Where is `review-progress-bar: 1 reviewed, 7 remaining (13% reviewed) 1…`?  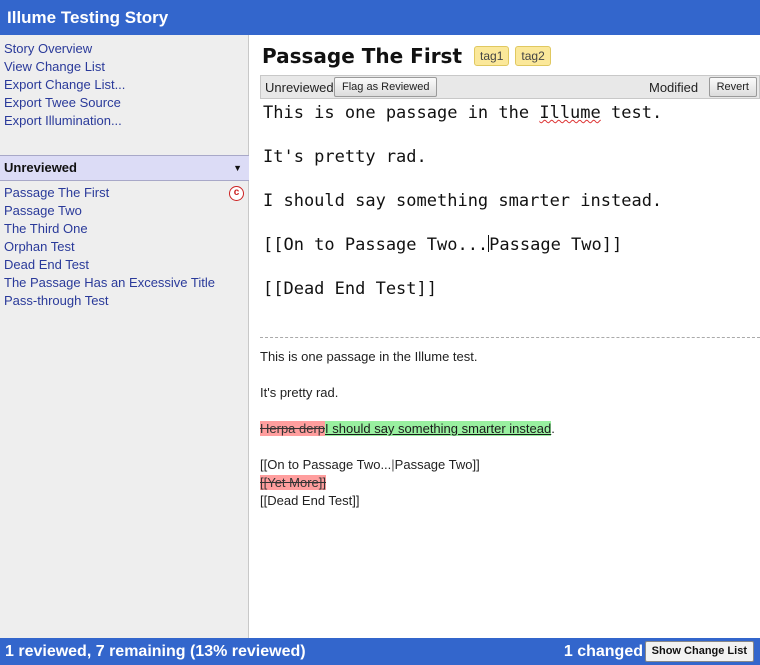
review-progress-bar: 1 reviewed, 7 remaining (13% reviewed) 1… is located at coordinates (380, 651).